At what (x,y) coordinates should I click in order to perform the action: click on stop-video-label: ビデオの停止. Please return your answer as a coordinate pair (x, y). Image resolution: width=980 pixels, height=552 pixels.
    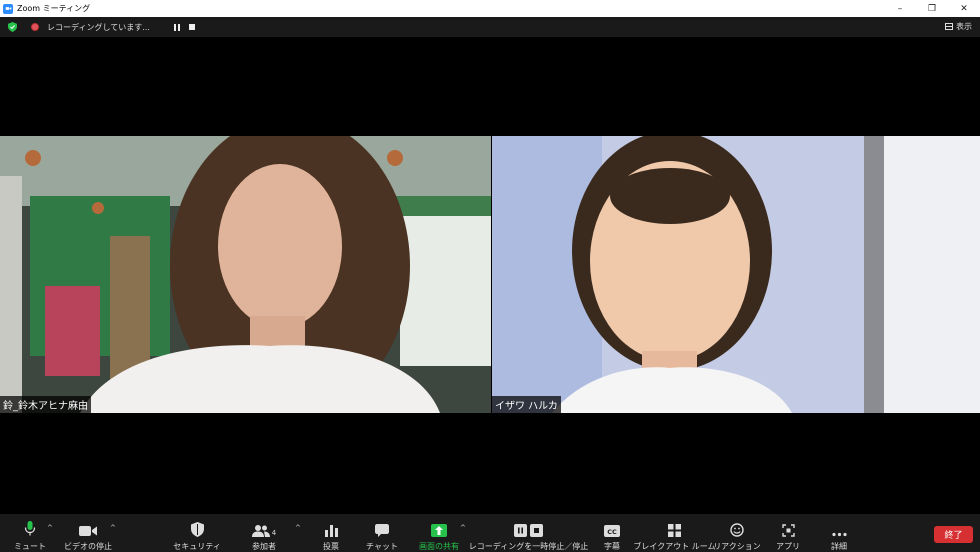
    Looking at the image, I should click on (88, 546).